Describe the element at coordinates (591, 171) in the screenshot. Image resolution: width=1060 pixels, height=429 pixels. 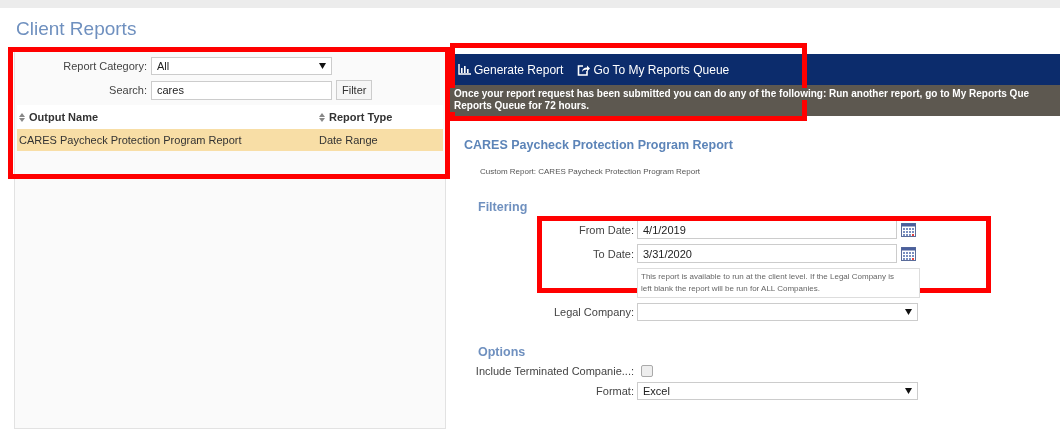
I see `report-subtitle: Custom Report: CARES Paycheck Protection Program Report` at that location.